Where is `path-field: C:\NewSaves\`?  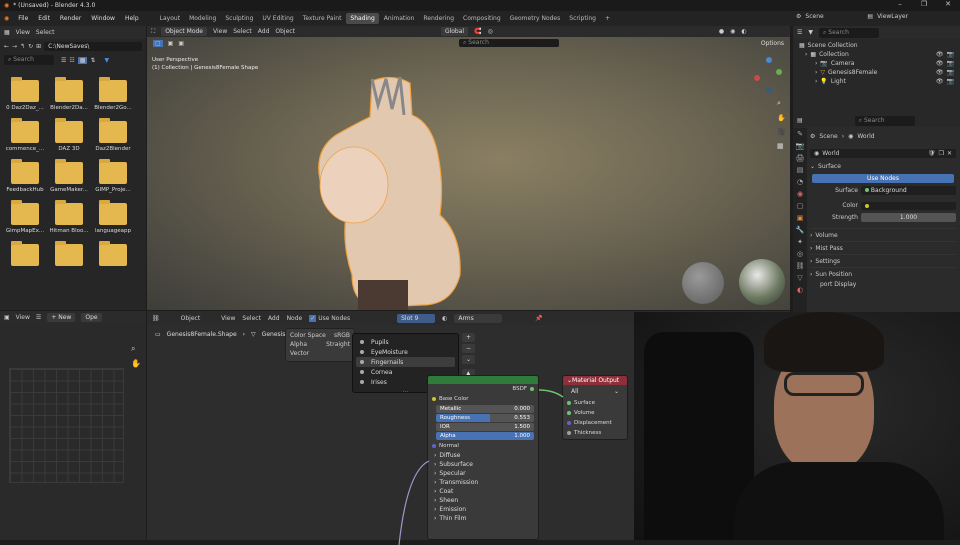
path-field: C:\NewSaves\ is located at coordinates (93, 46).